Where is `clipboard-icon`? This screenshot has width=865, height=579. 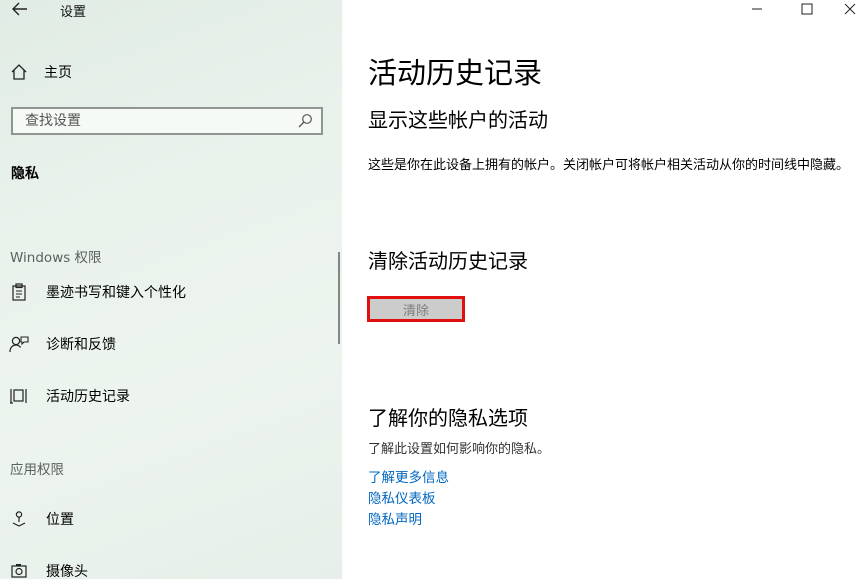
clipboard-icon is located at coordinates (19, 292).